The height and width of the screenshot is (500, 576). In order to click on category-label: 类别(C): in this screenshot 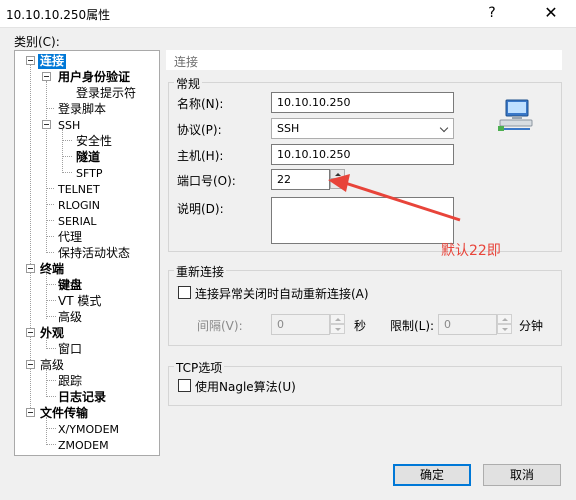, I will do `click(37, 42)`.